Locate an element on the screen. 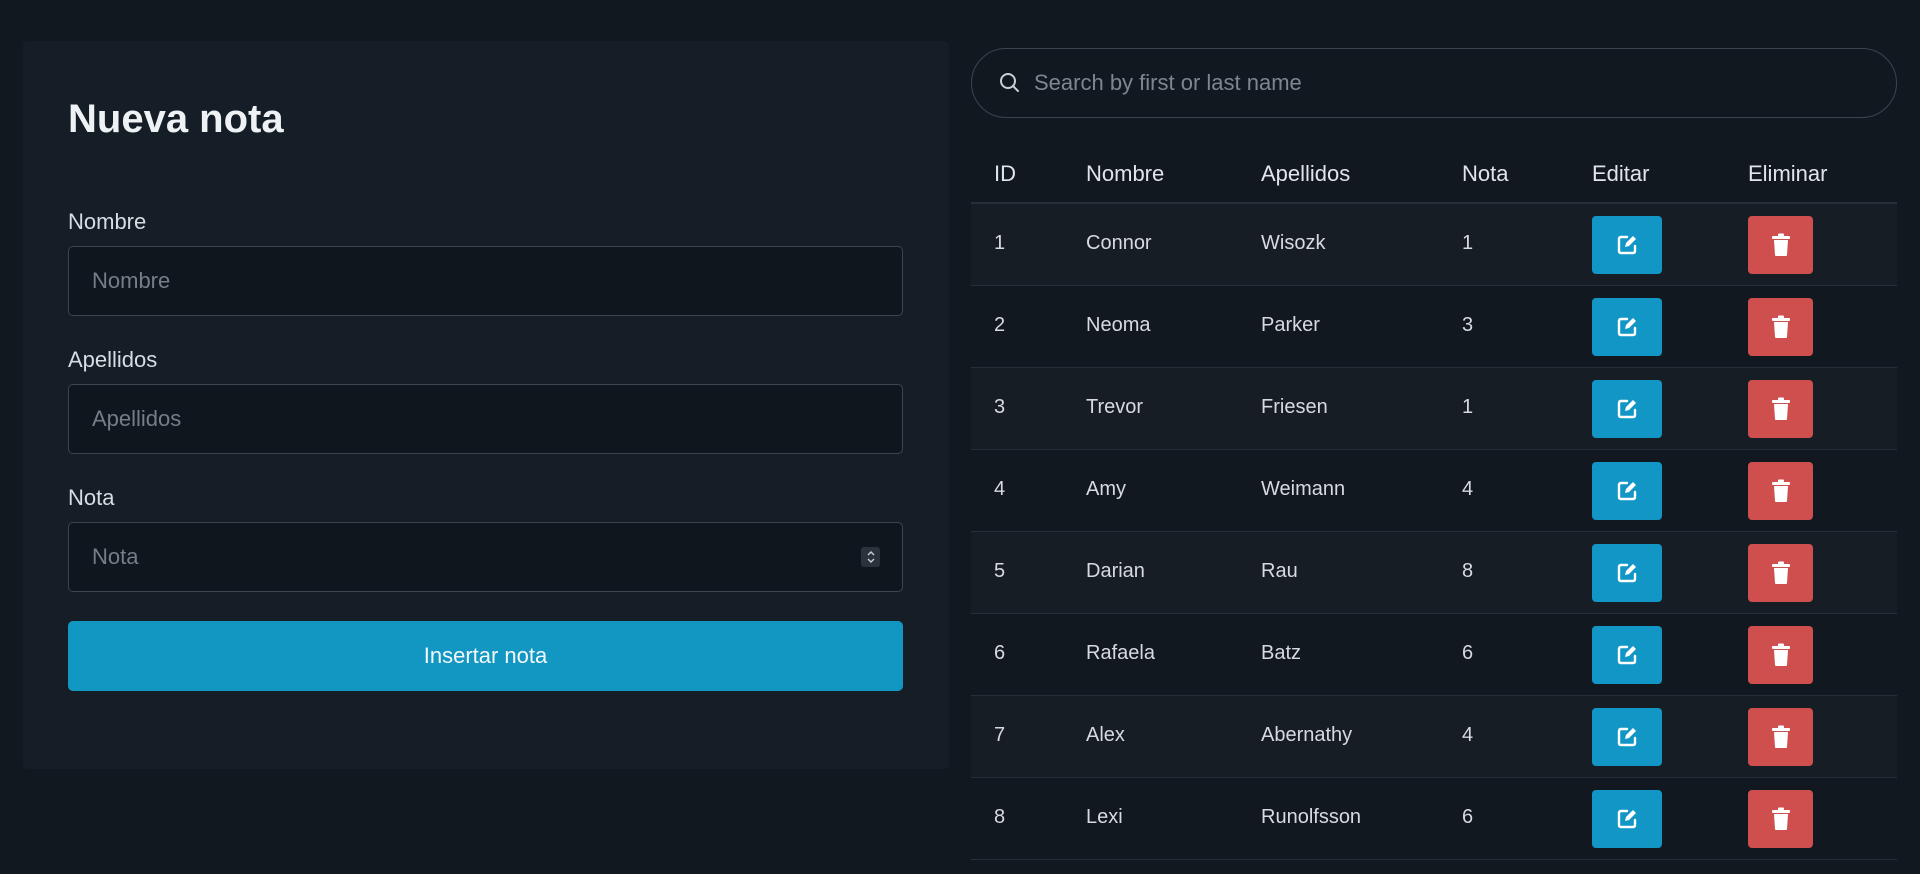 The image size is (1920, 874). search-bar is located at coordinates (1434, 83).